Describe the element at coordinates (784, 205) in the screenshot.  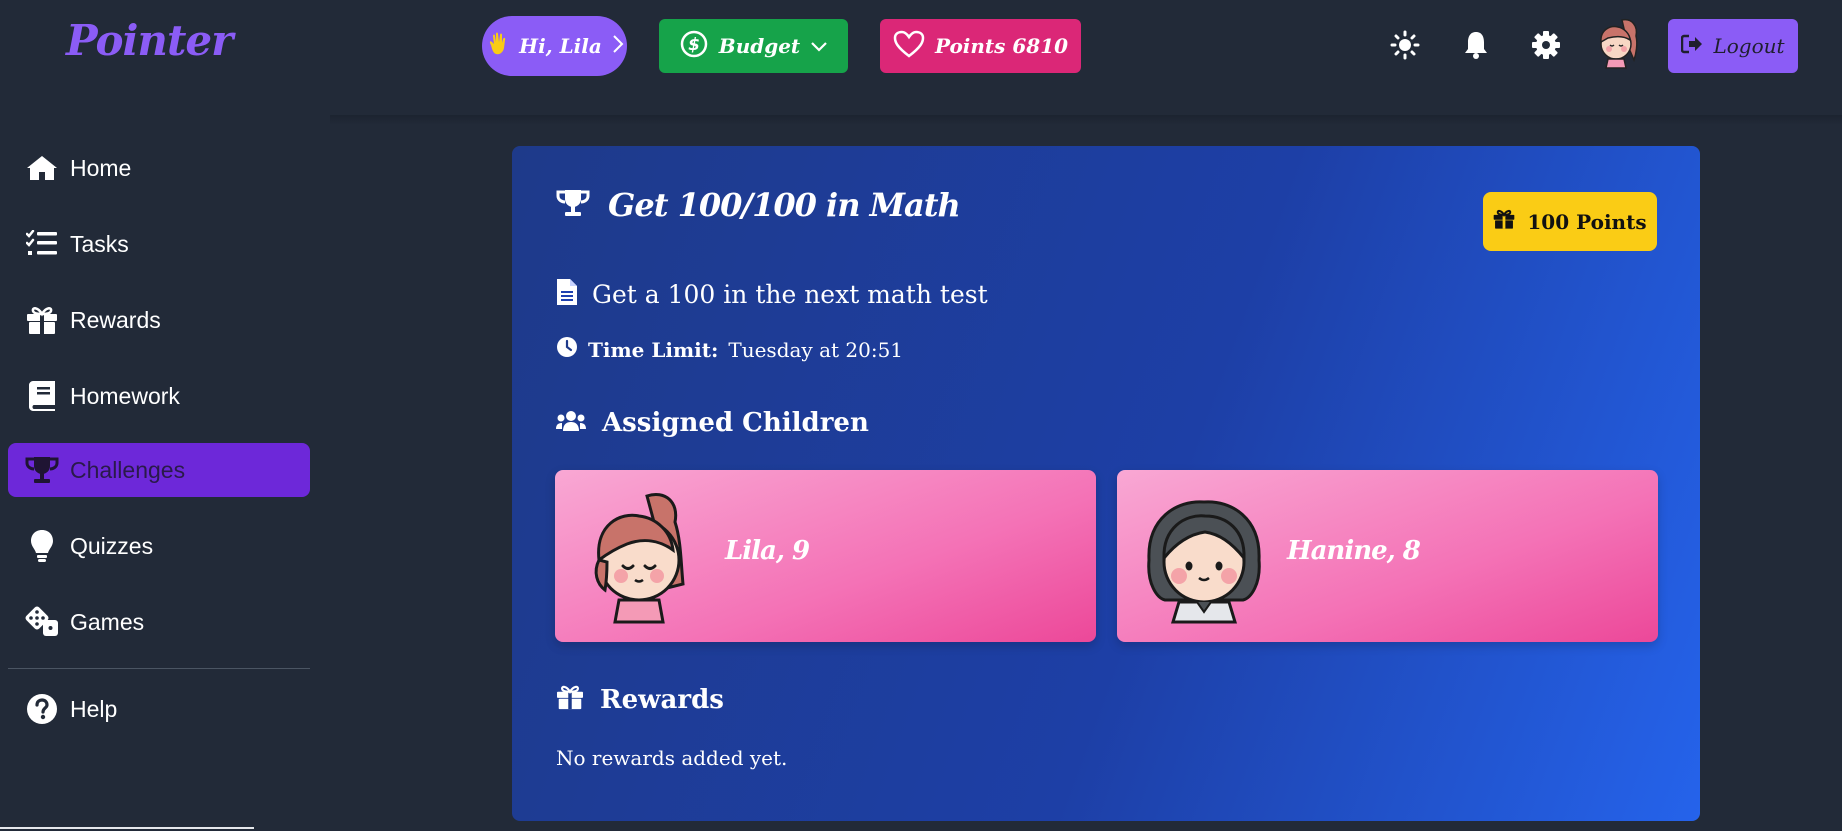
I see `challenge-title: Get 100/100 in Math` at that location.